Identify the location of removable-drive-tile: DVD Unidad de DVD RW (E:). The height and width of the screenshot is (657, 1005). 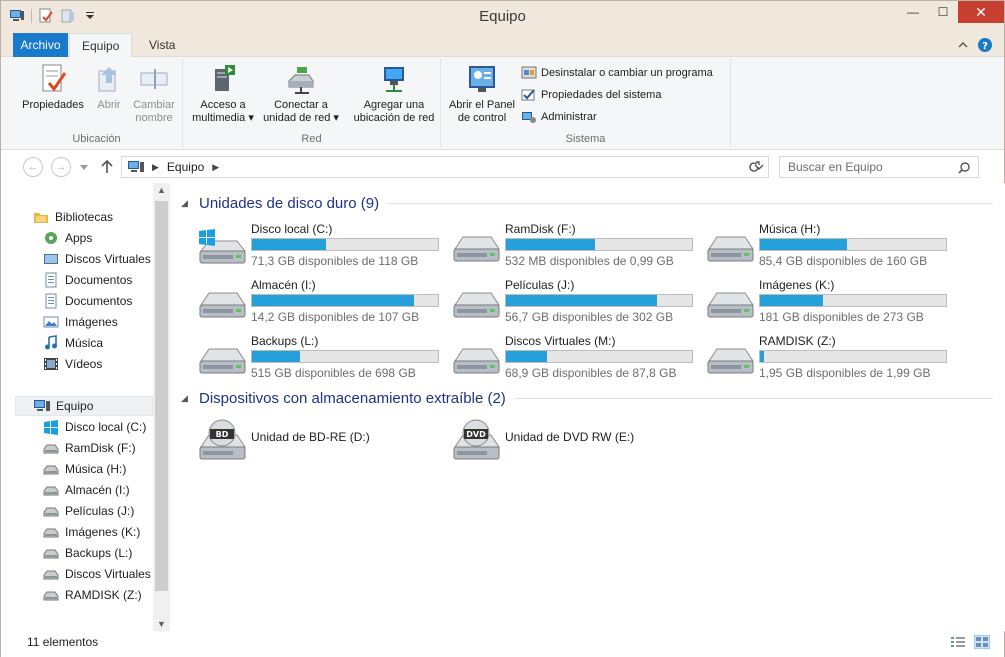
(562, 440).